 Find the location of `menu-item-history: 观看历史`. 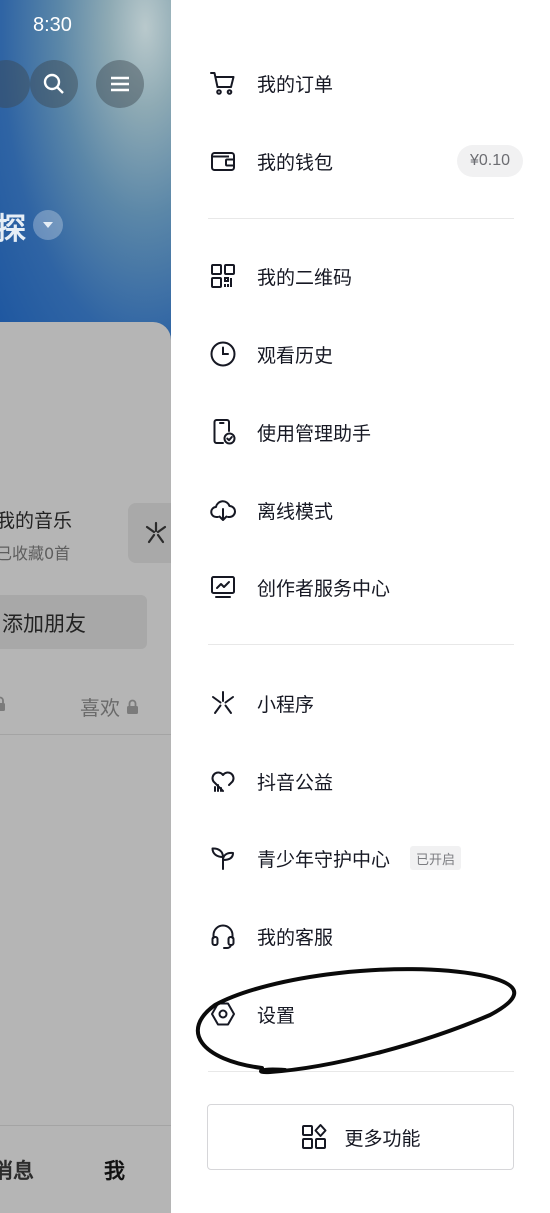

menu-item-history: 观看历史 is located at coordinates (360, 354).